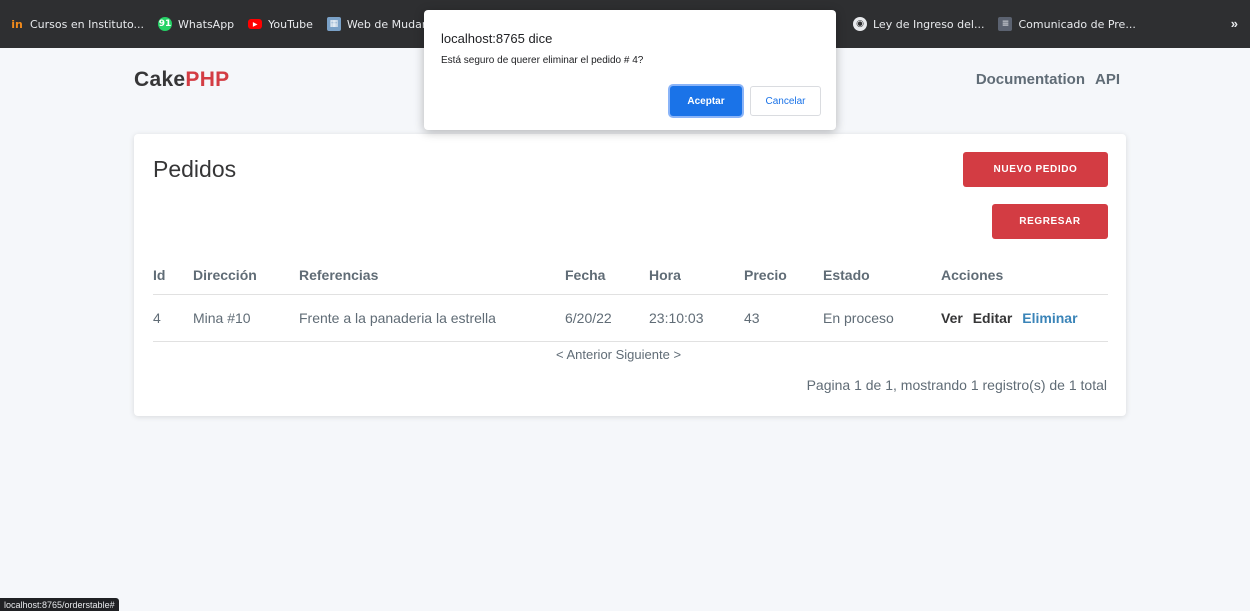 The width and height of the screenshot is (1250, 611). Describe the element at coordinates (1005, 24) in the screenshot. I see `document-icon: ≡` at that location.